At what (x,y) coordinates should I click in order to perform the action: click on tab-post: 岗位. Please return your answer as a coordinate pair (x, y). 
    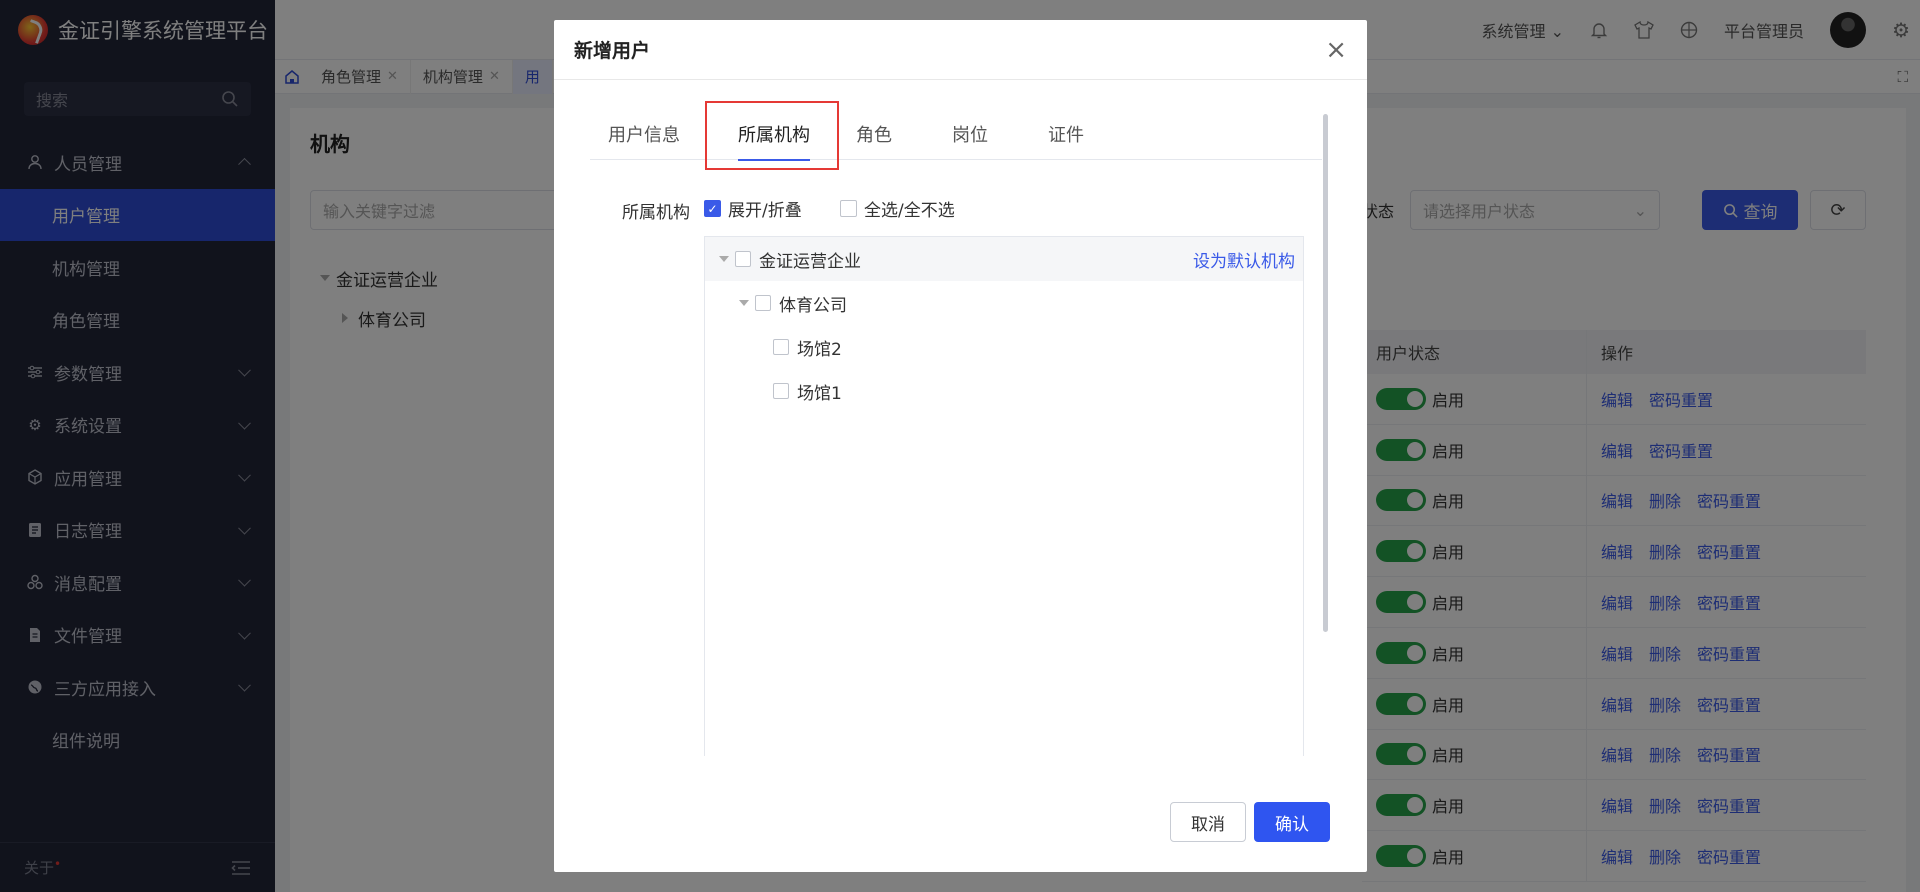
    Looking at the image, I should click on (970, 134).